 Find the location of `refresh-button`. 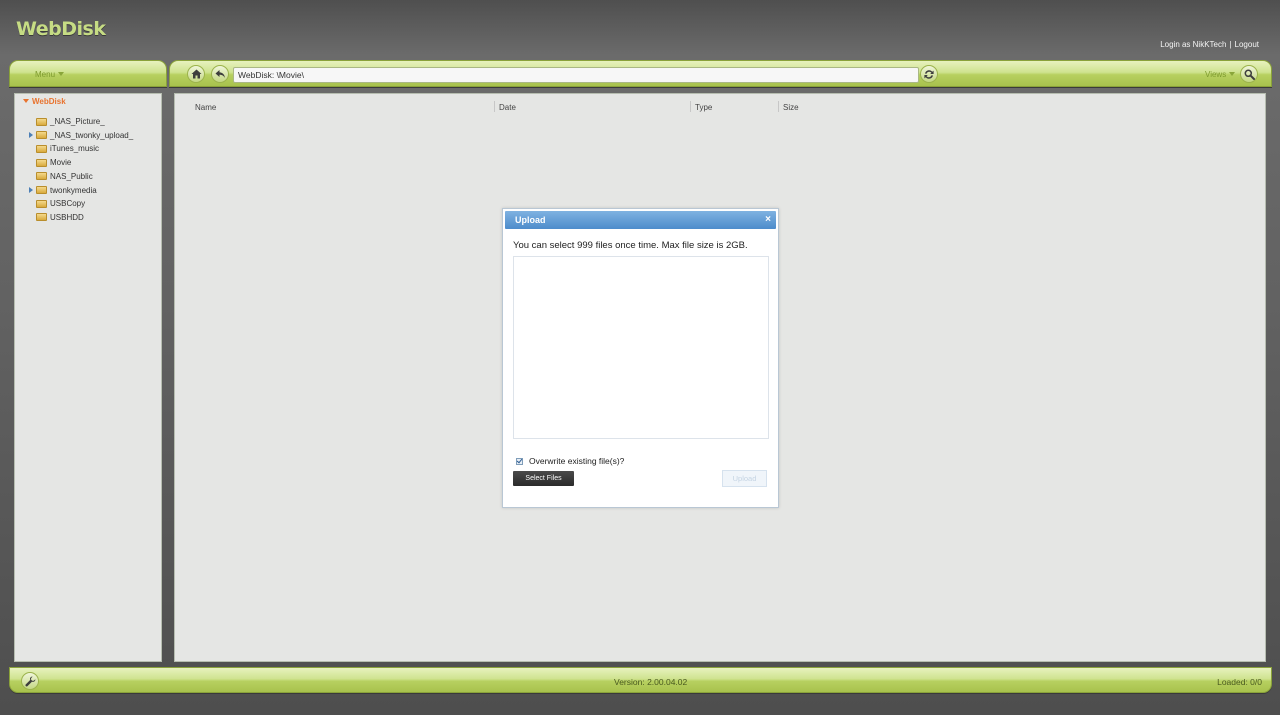

refresh-button is located at coordinates (929, 74).